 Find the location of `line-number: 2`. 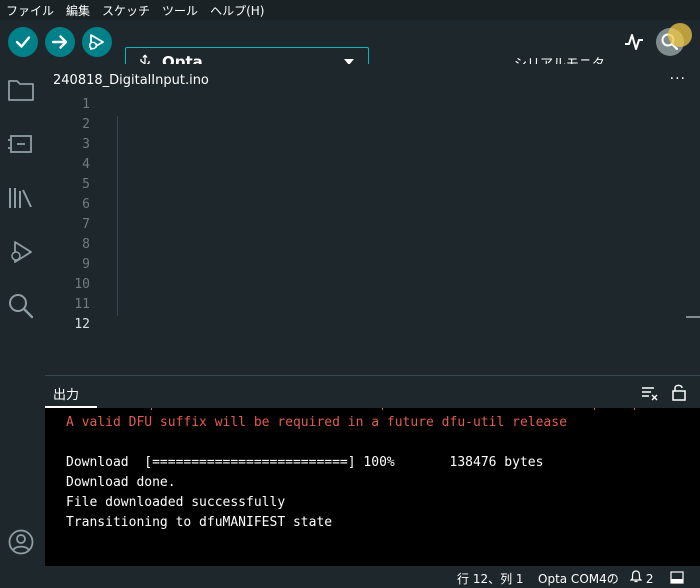

line-number: 2 is located at coordinates (86, 124).